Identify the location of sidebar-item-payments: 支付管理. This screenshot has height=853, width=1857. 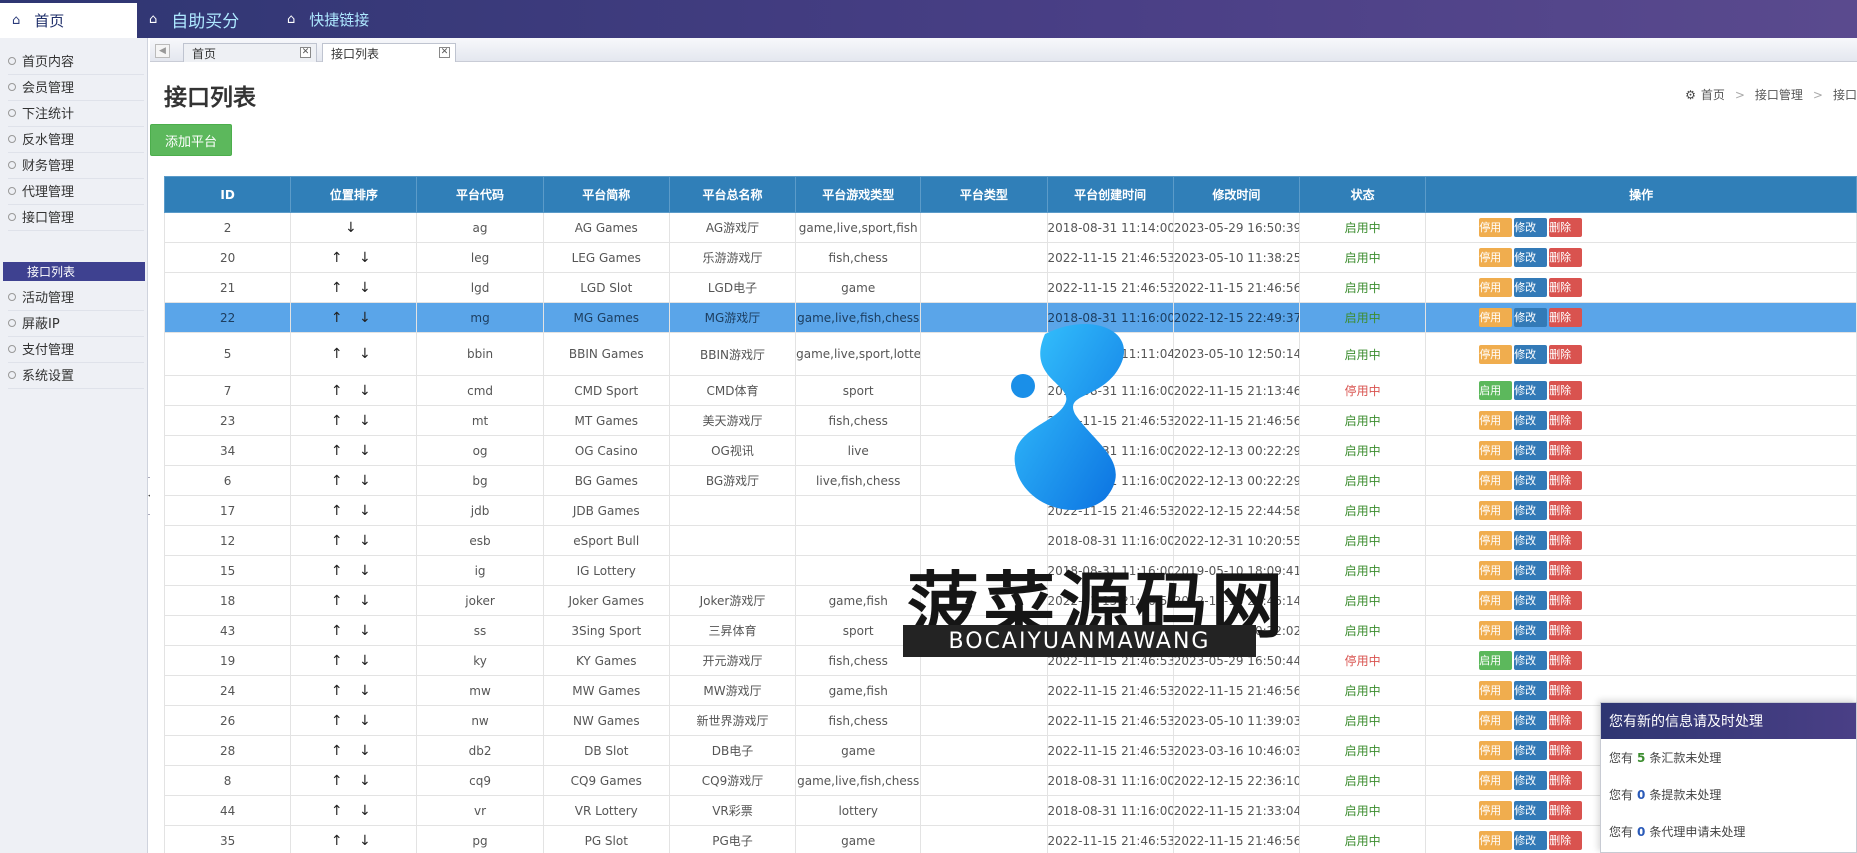
(76, 349).